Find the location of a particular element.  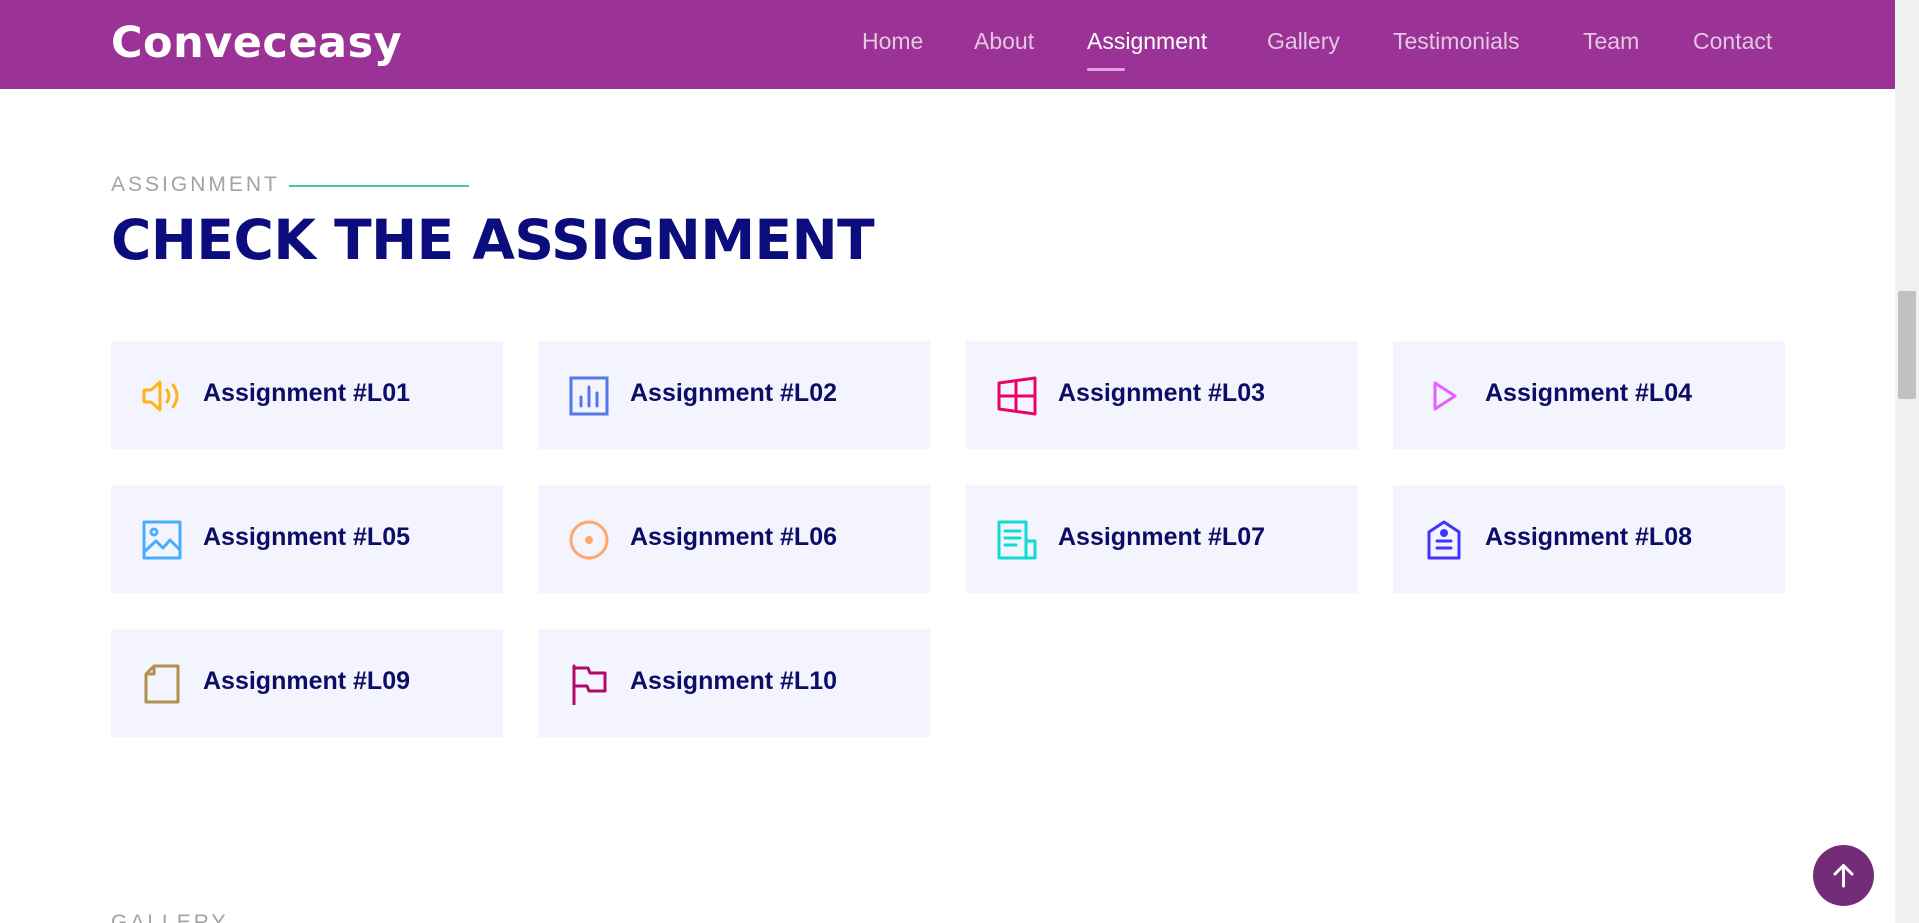

assignment-card-label: Assignment #L04 is located at coordinates (1589, 393).